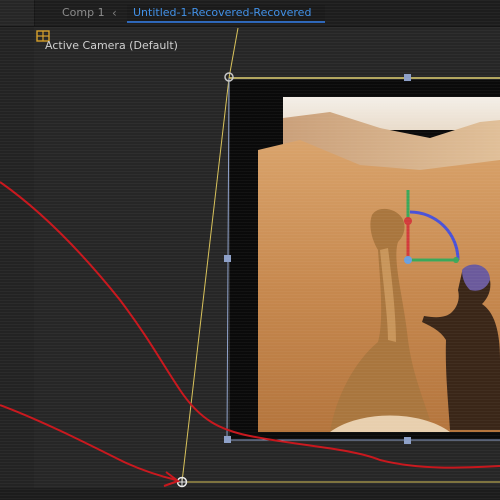 This screenshot has width=500, height=500. I want to click on camera-line-top, so click(233, 53).